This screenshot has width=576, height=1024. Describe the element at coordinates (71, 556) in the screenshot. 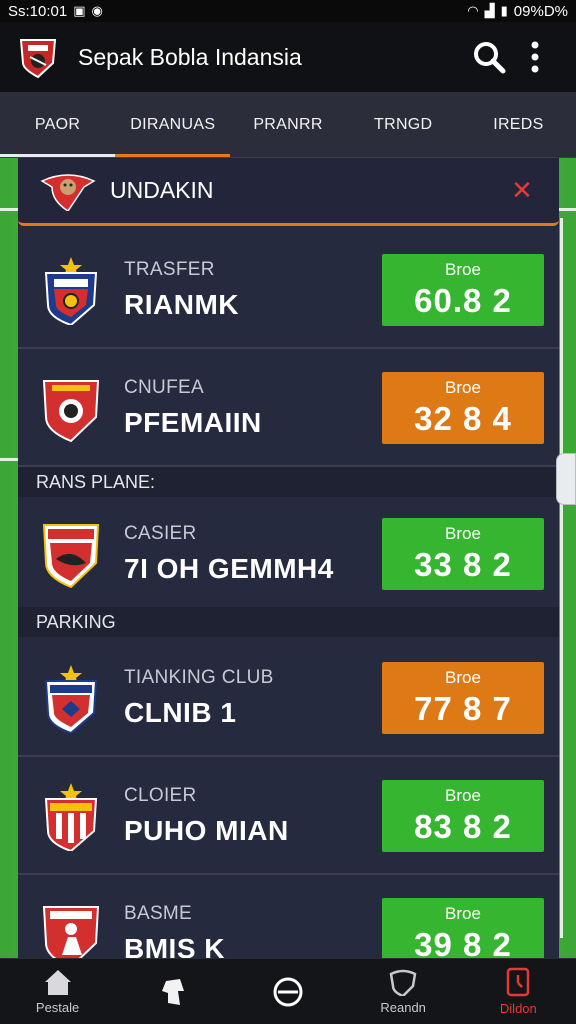

I see `shield-eagle-icon` at that location.